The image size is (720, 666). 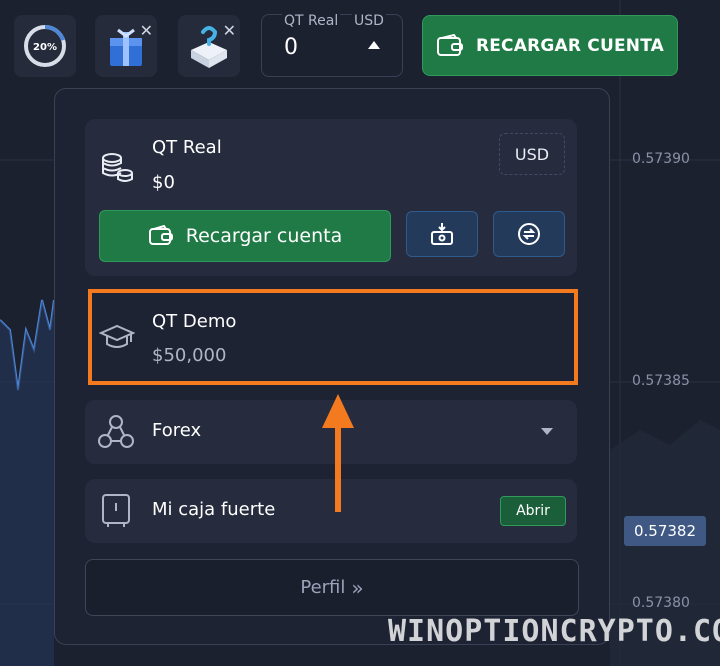 I want to click on mystery-box-tile: ✕, so click(x=209, y=46).